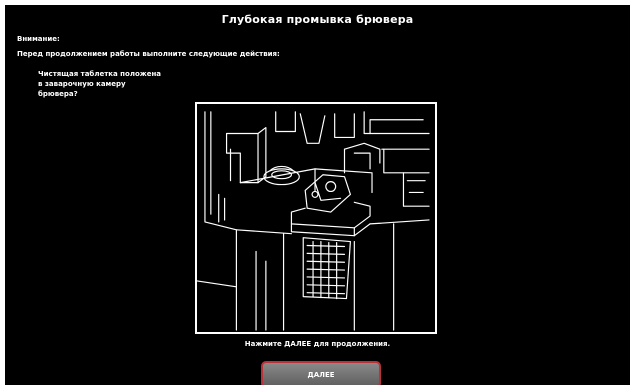 The width and height of the screenshot is (635, 388). I want to click on warning-label: Внимание:, so click(38, 39).